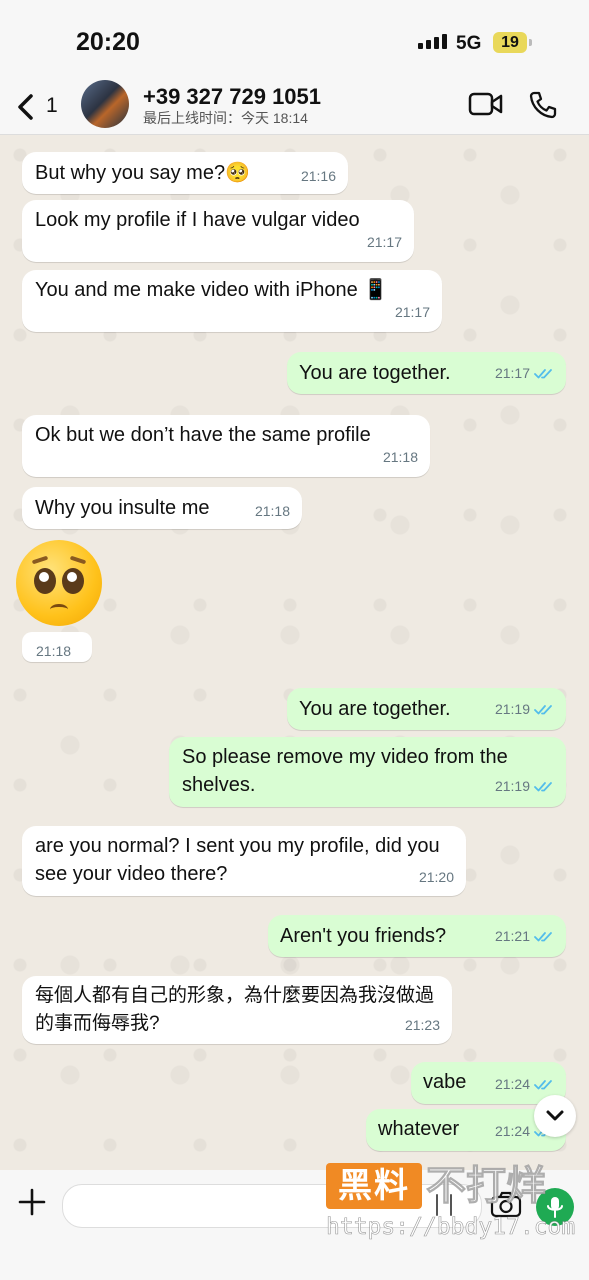 This screenshot has width=589, height=1280. What do you see at coordinates (197, 220) in the screenshot?
I see `message-text: Look my profile if I have vulgar video` at bounding box center [197, 220].